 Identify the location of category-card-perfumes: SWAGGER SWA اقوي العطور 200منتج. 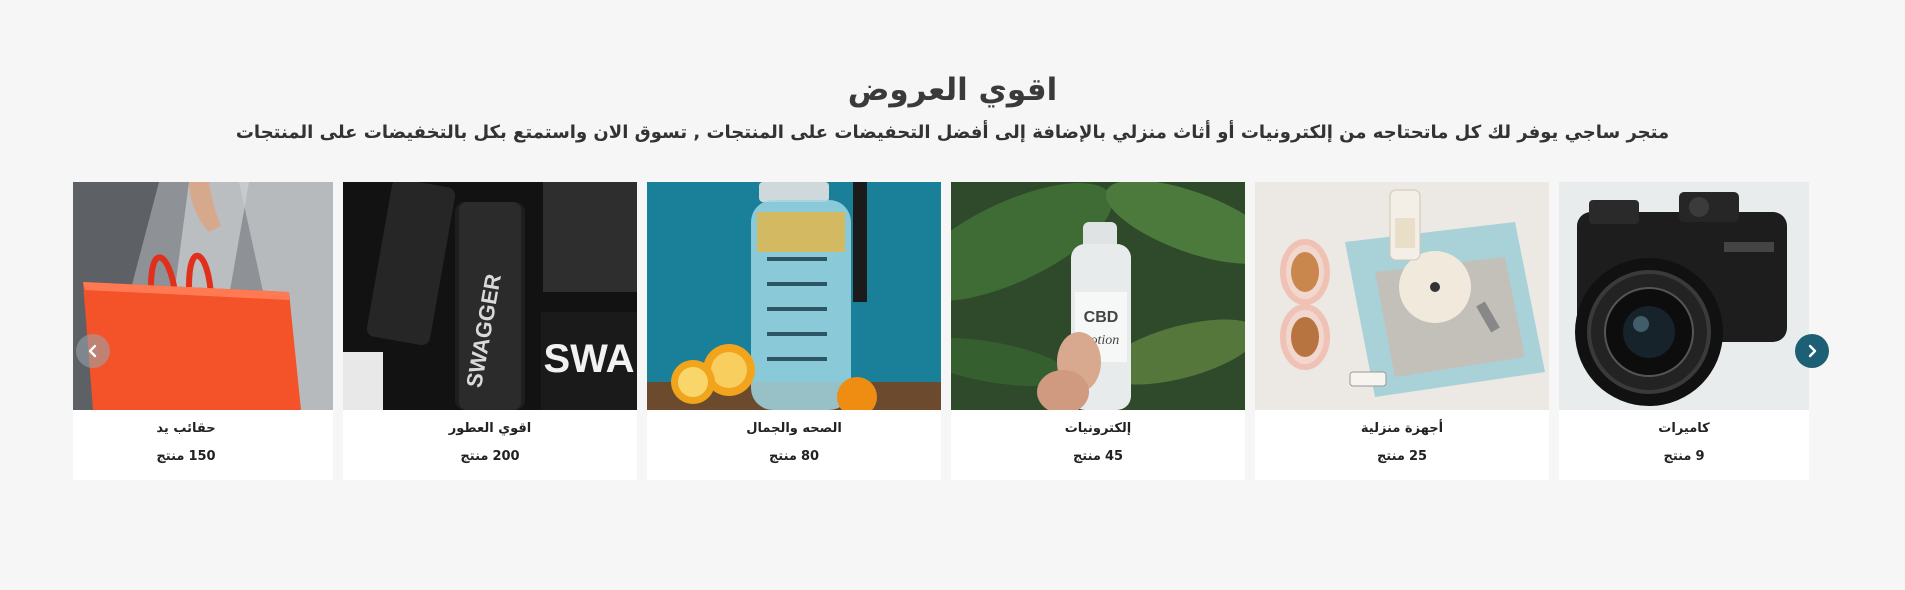
(490, 331).